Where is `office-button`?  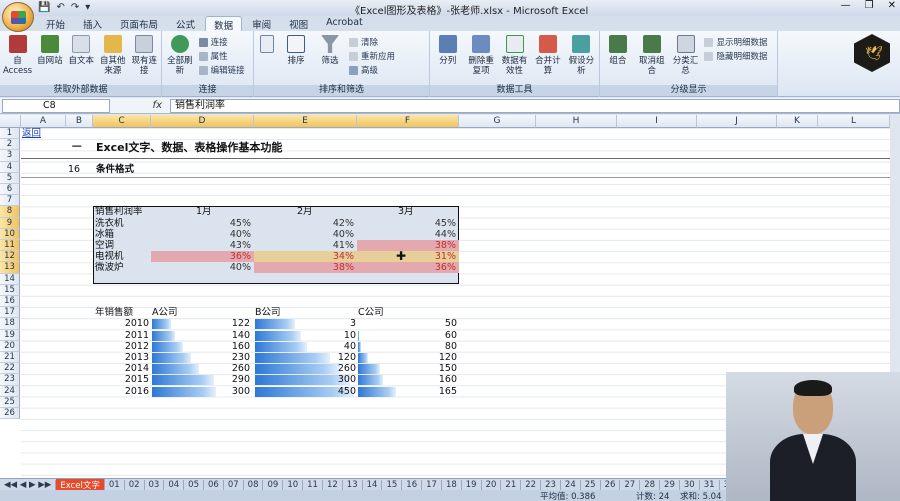 office-button is located at coordinates (18, 17).